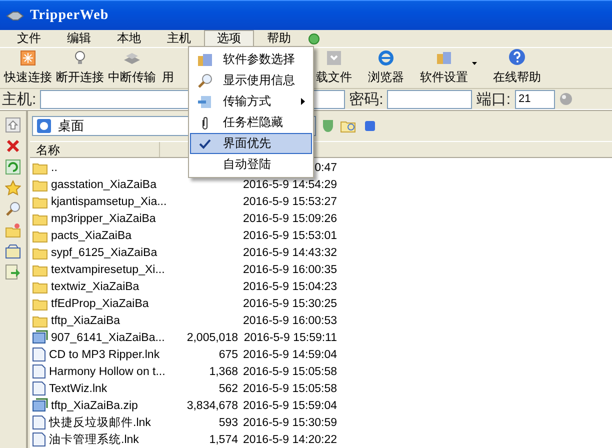  Describe the element at coordinates (69, 16) in the screenshot. I see `window-title: TripperWeb` at that location.